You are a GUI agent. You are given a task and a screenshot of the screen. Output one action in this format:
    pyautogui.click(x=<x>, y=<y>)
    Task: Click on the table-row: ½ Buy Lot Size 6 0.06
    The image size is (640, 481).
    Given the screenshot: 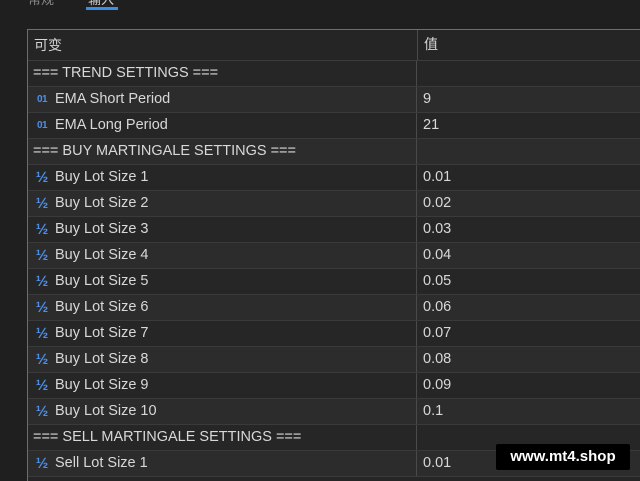 What is the action you would take?
    pyautogui.click(x=334, y=308)
    